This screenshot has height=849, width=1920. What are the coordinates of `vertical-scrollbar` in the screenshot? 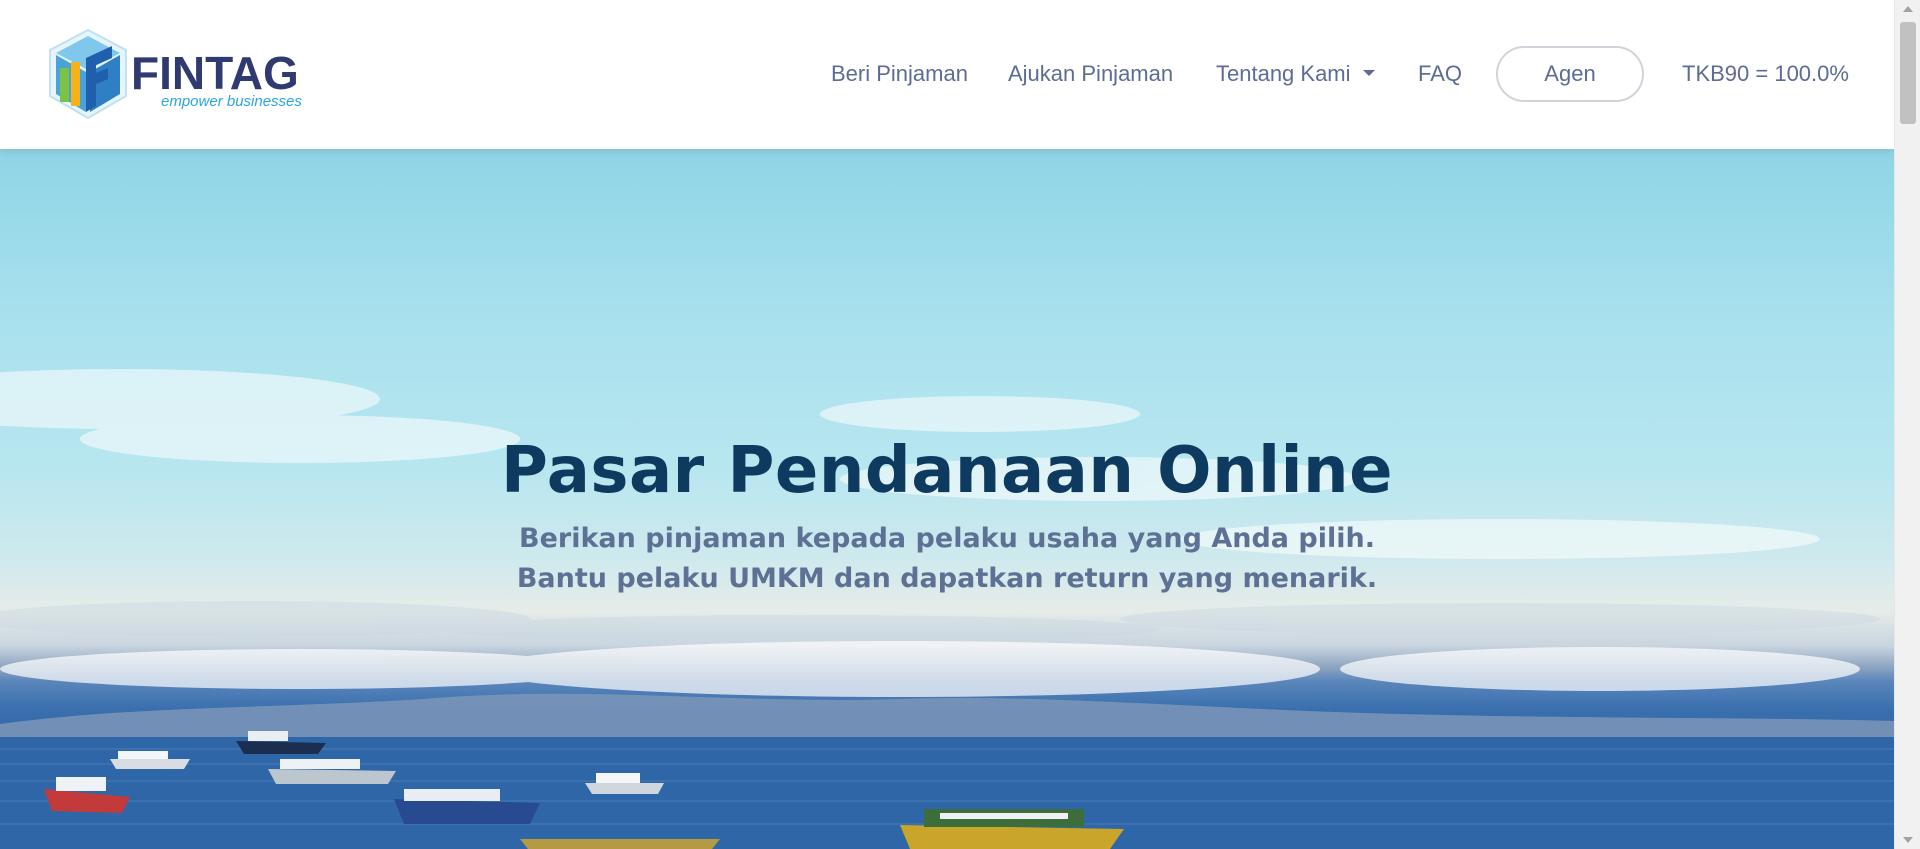 It's located at (1907, 424).